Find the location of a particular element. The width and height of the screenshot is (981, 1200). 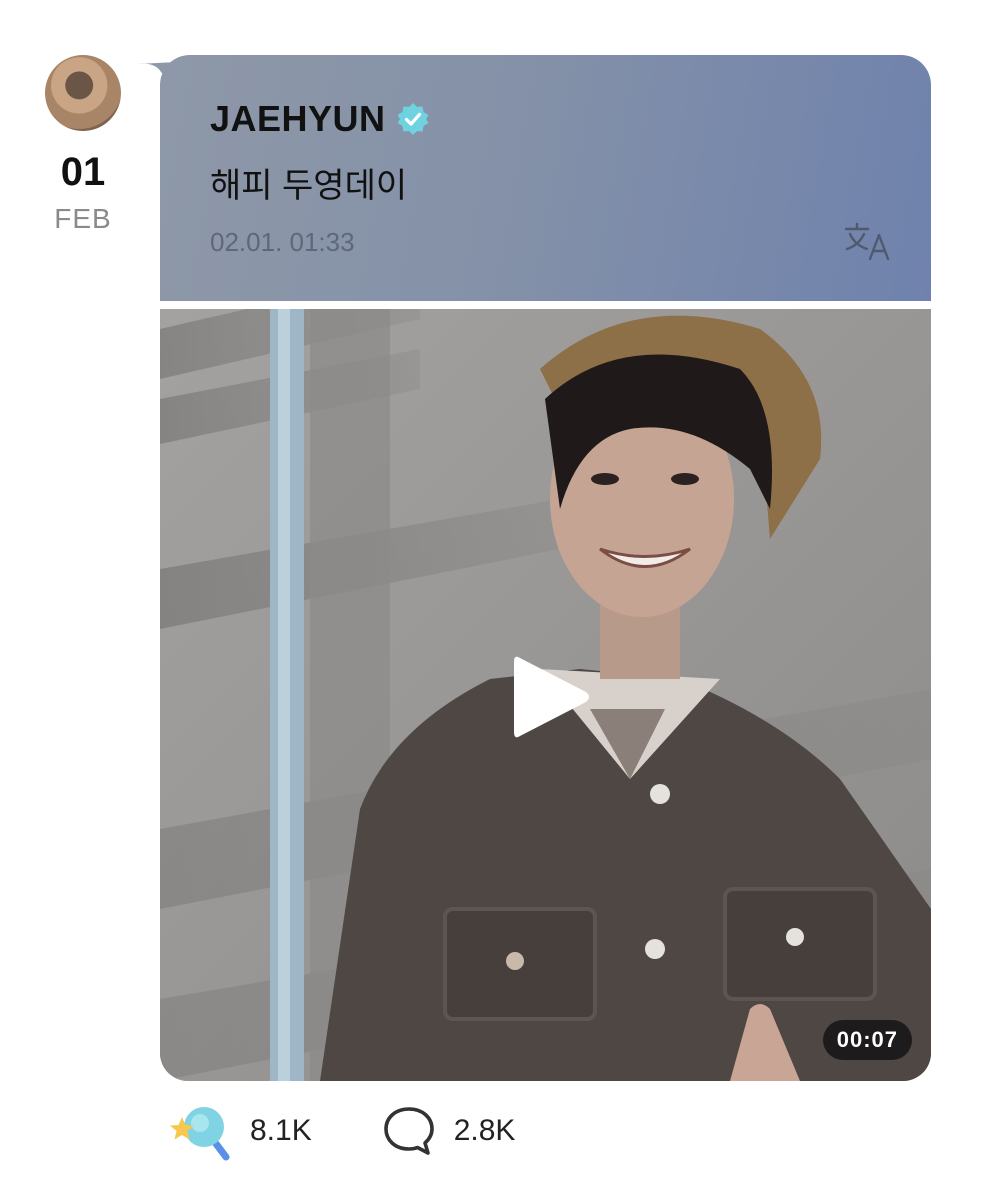

post-timestamp: 02.01. 01:33 is located at coordinates (282, 242).